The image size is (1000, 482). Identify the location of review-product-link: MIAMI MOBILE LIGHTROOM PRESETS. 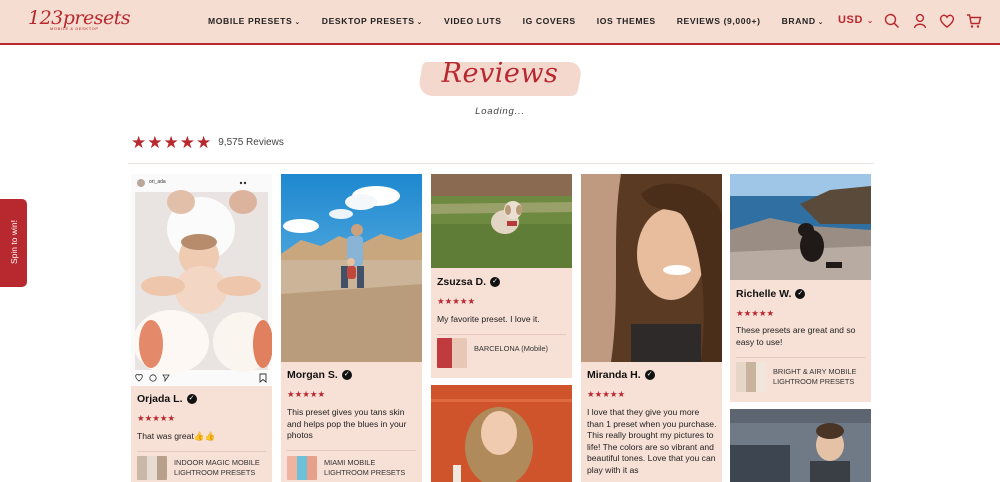
(353, 468).